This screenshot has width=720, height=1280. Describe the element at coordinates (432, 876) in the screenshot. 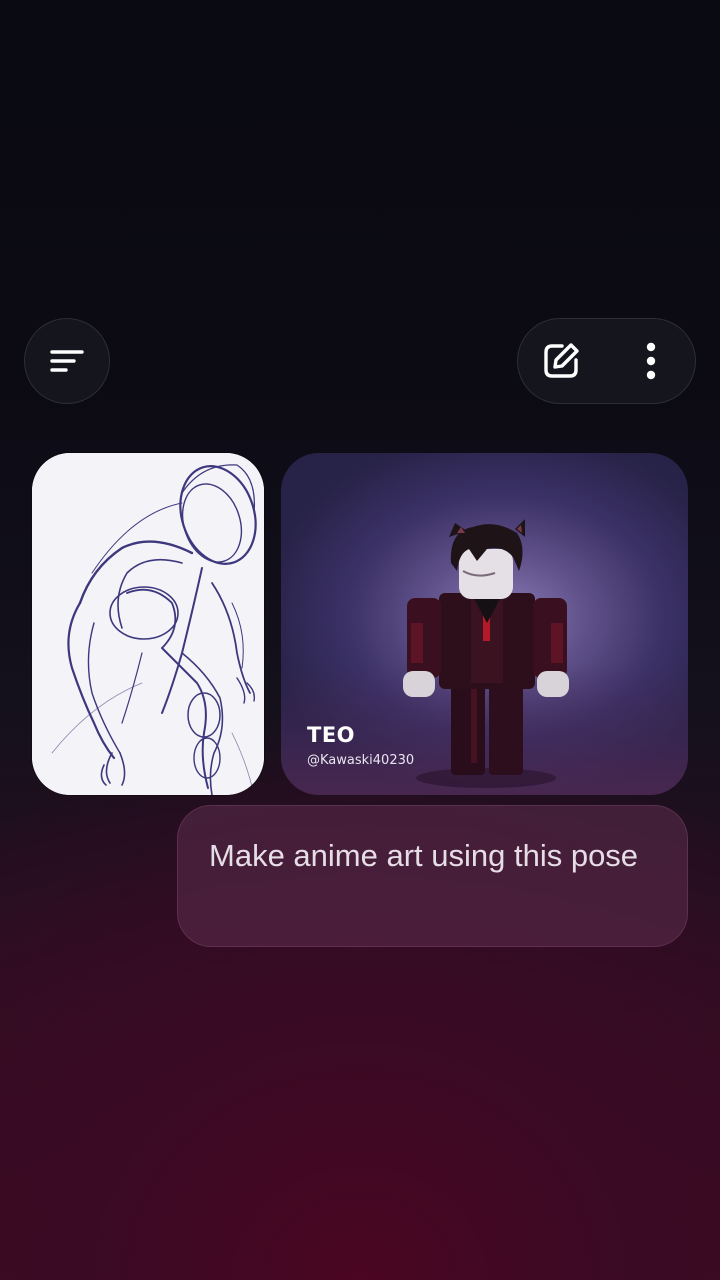

I see `user-message-bubble: Make anime art using this pose` at that location.